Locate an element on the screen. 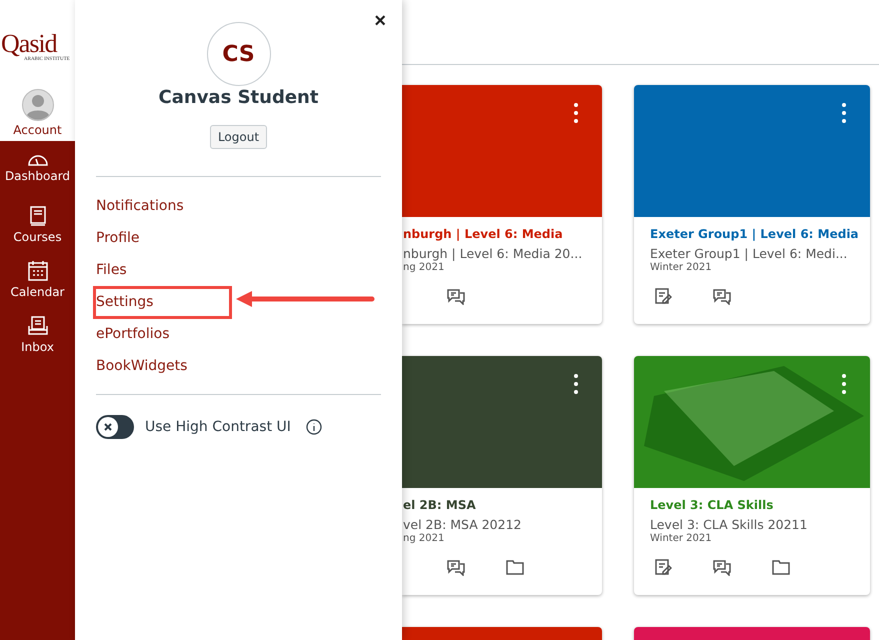  course-title: Exeter Group1 | Level 6: Media is located at coordinates (754, 234).